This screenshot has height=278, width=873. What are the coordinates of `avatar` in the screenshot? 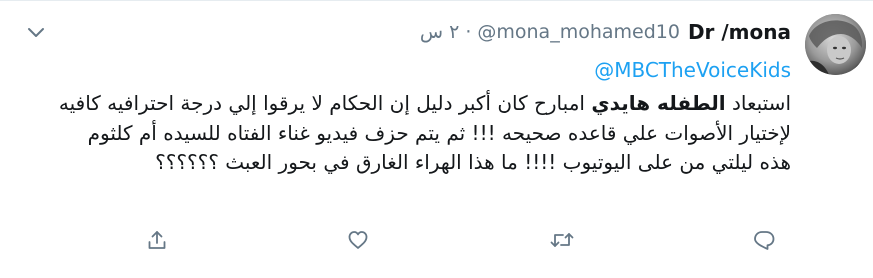 It's located at (835, 44).